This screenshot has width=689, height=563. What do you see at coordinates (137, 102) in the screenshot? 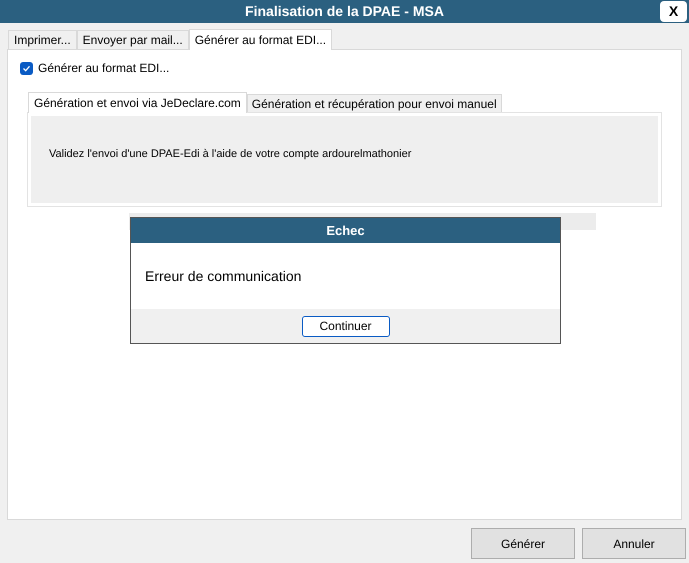
I see `tab: Génération et envoi via JeDeclare.com` at bounding box center [137, 102].